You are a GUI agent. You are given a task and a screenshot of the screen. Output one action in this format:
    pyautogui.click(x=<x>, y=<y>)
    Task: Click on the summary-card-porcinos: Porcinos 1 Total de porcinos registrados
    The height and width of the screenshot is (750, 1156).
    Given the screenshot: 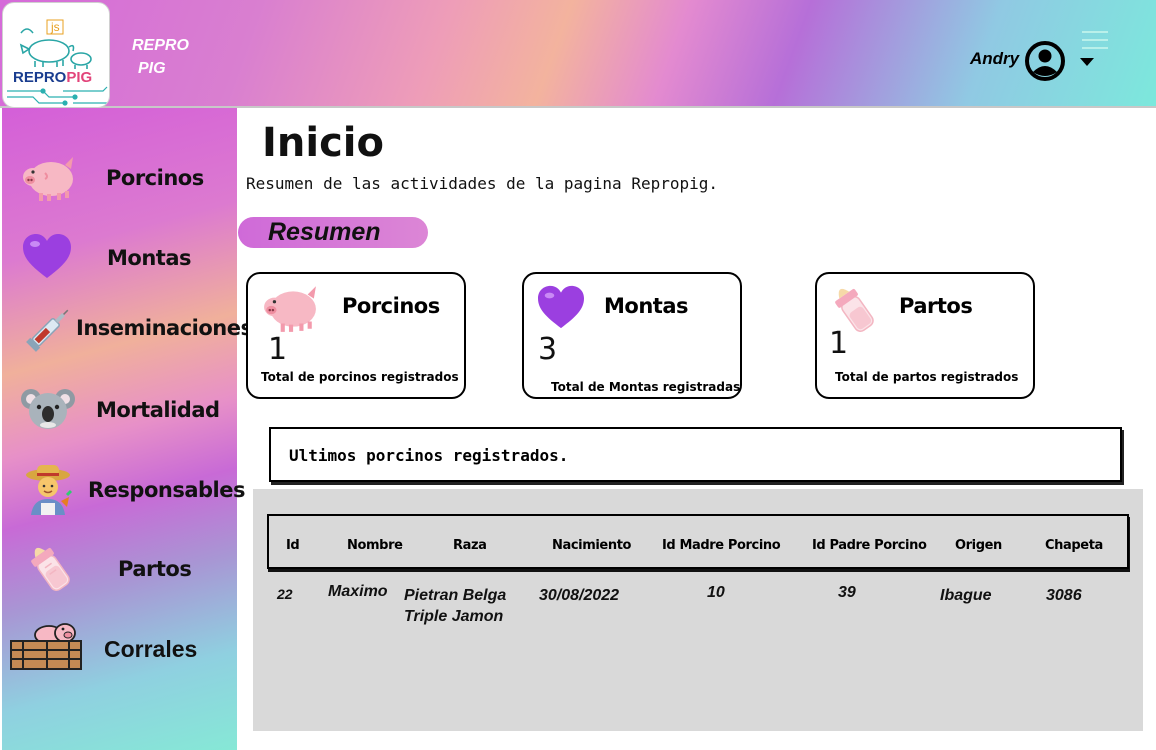 What is the action you would take?
    pyautogui.click(x=356, y=335)
    